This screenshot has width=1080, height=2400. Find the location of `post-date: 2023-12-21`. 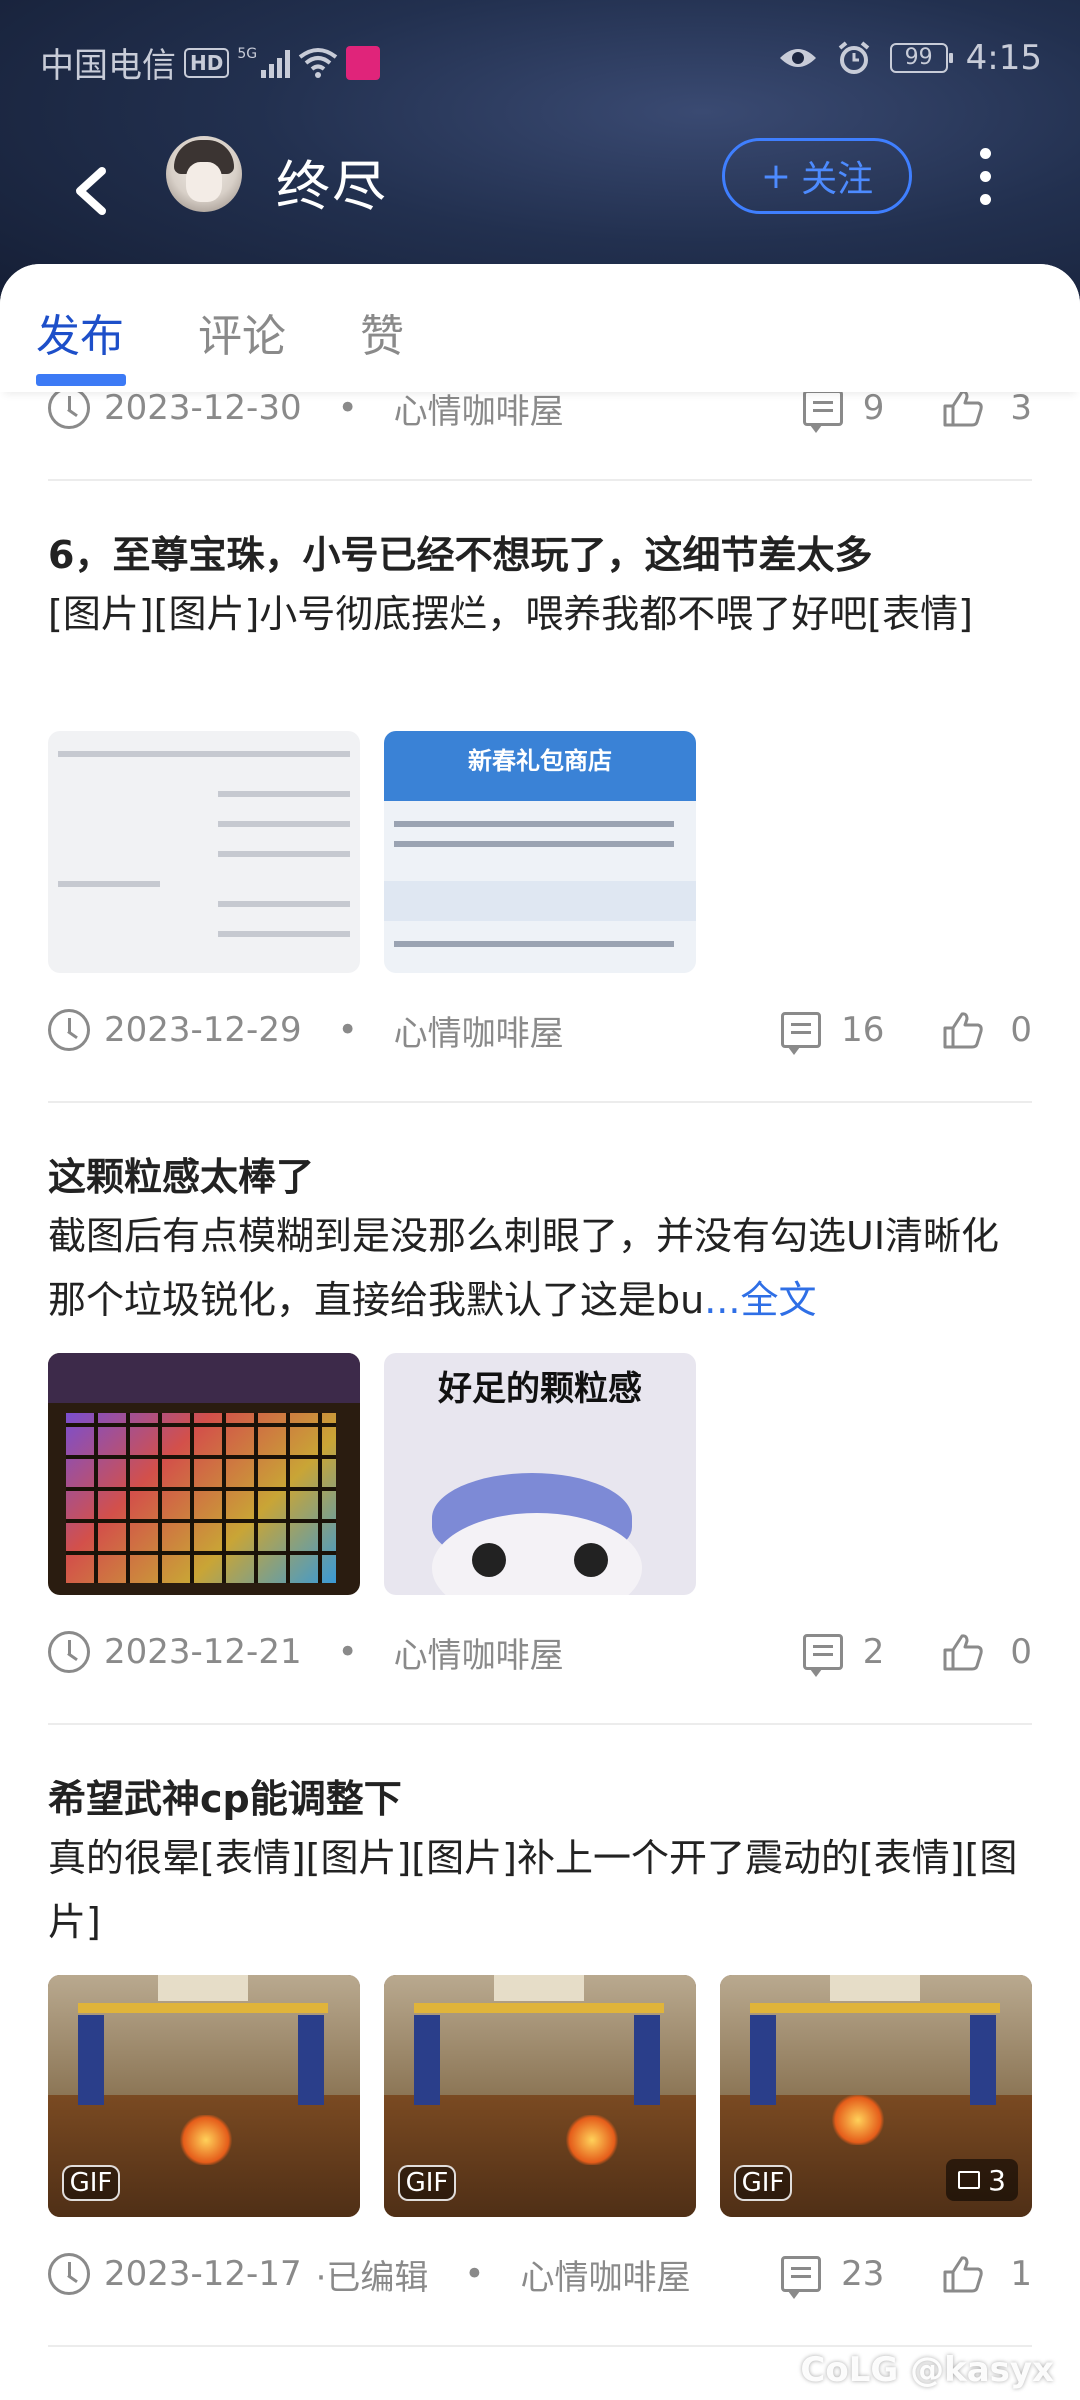

post-date: 2023-12-21 is located at coordinates (203, 1652).